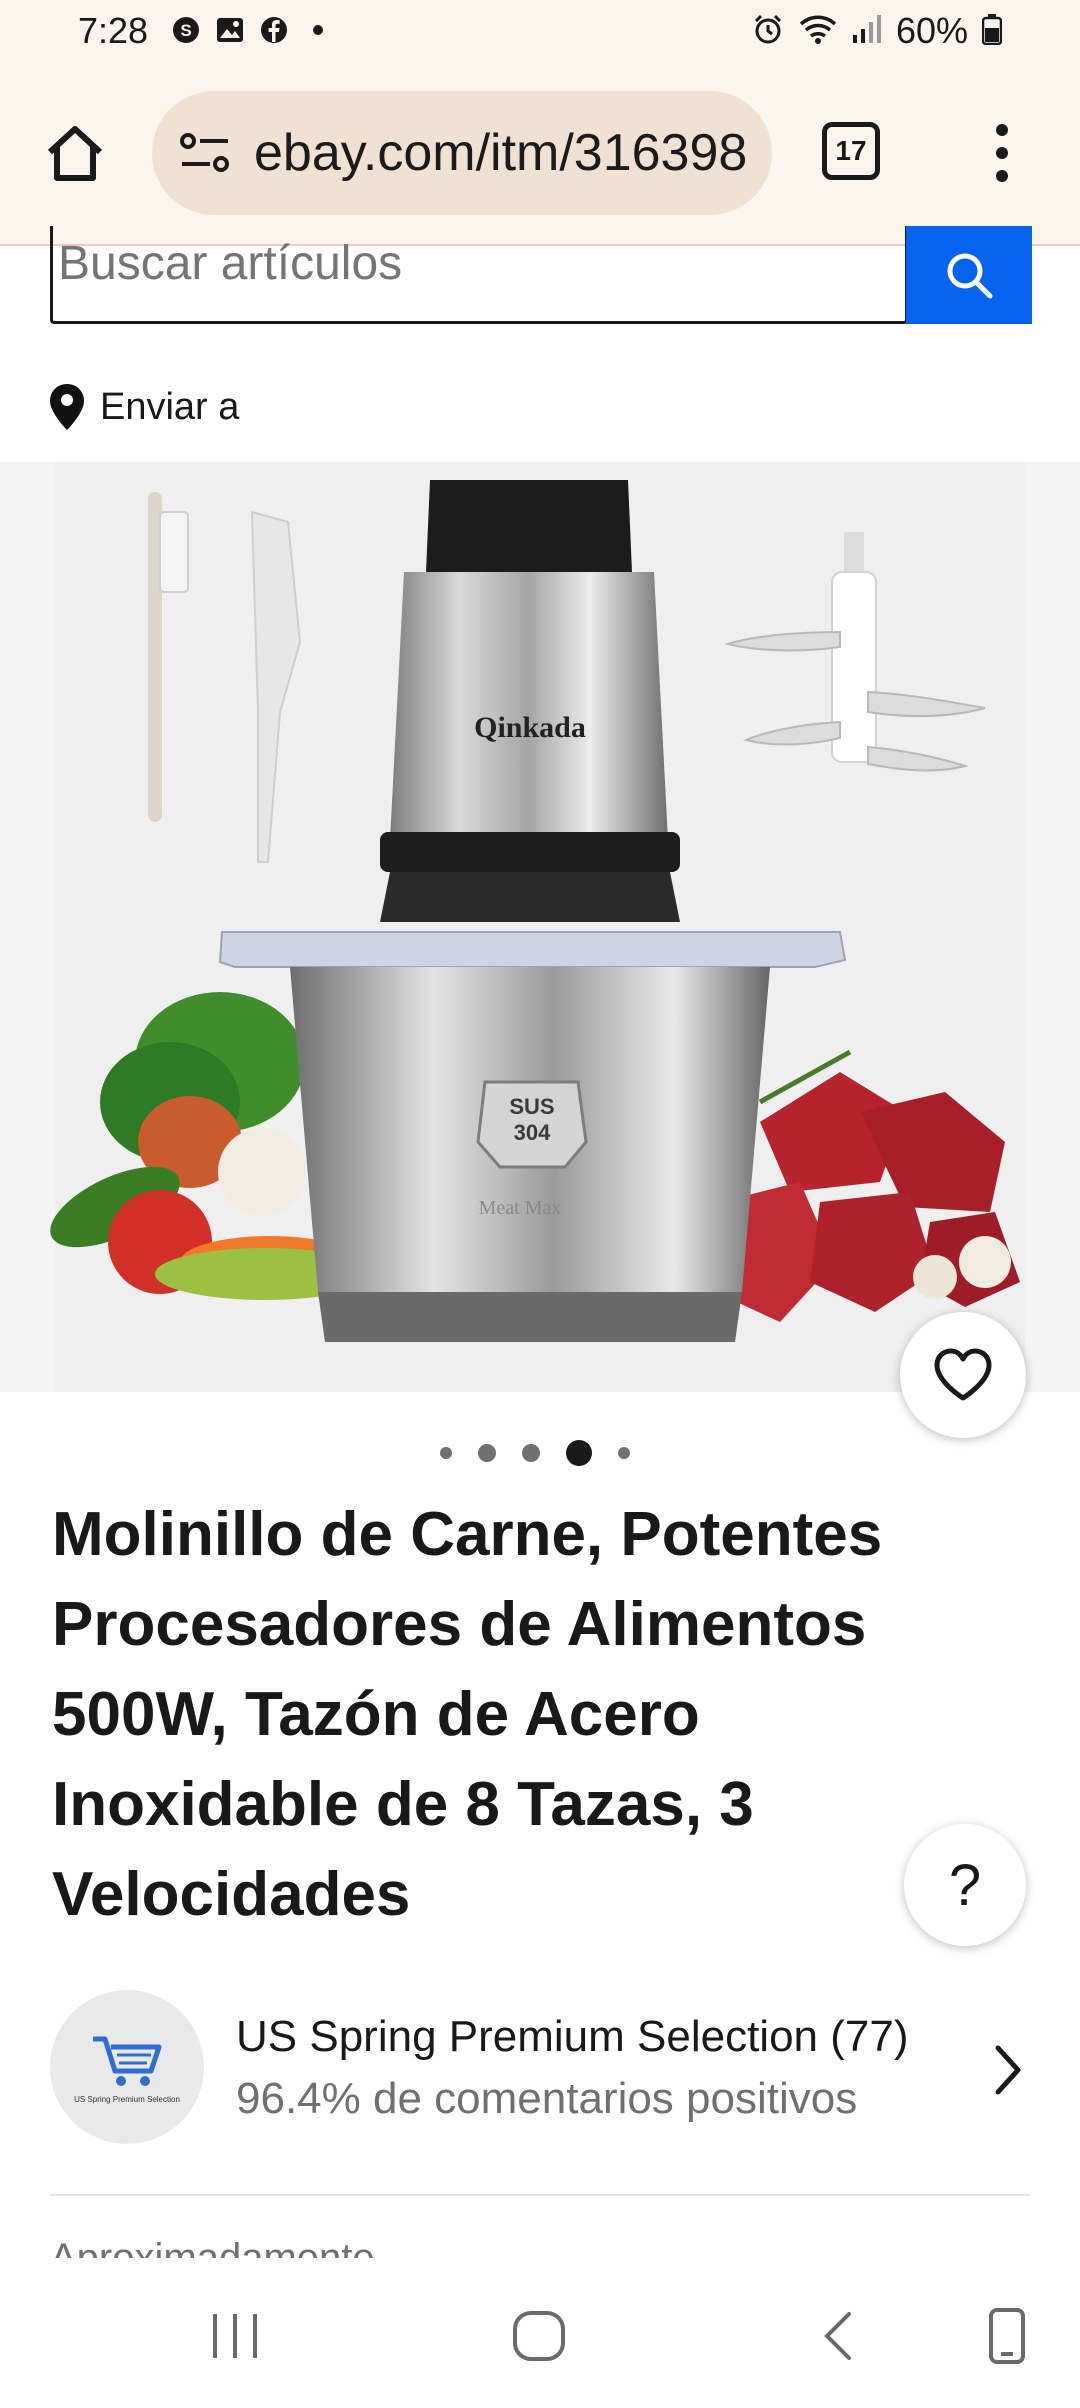  I want to click on divider, so click(540, 2195).